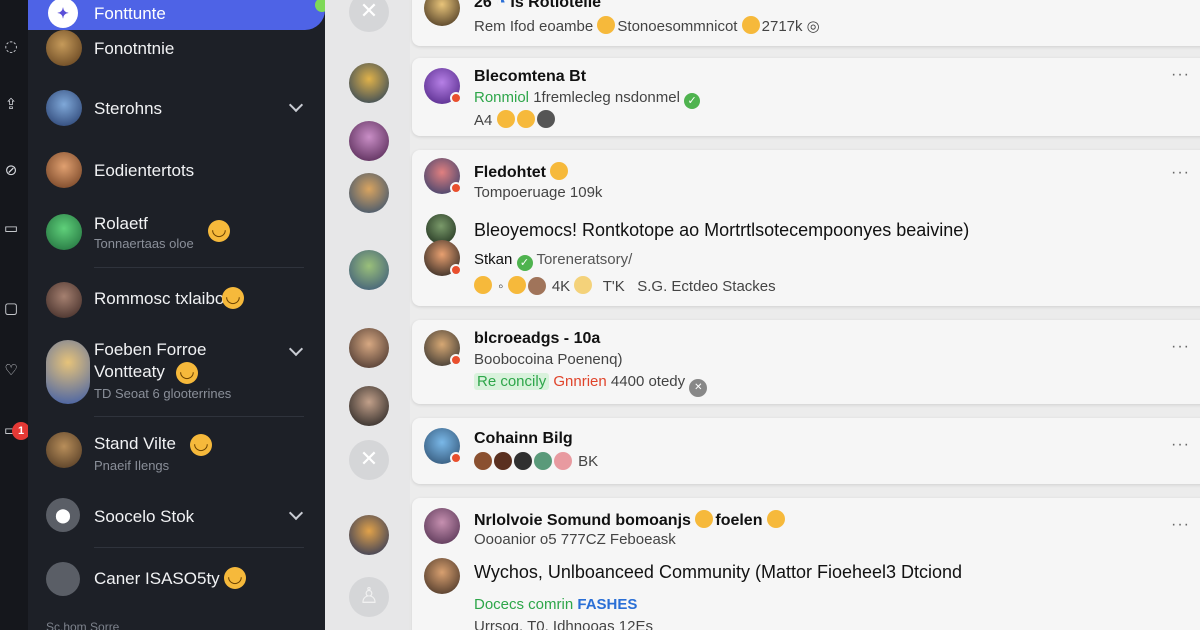 This screenshot has width=1200, height=630. Describe the element at coordinates (575, 539) in the screenshot. I see `post-meta: Oooanior o5 777CZ Feboeask` at that location.